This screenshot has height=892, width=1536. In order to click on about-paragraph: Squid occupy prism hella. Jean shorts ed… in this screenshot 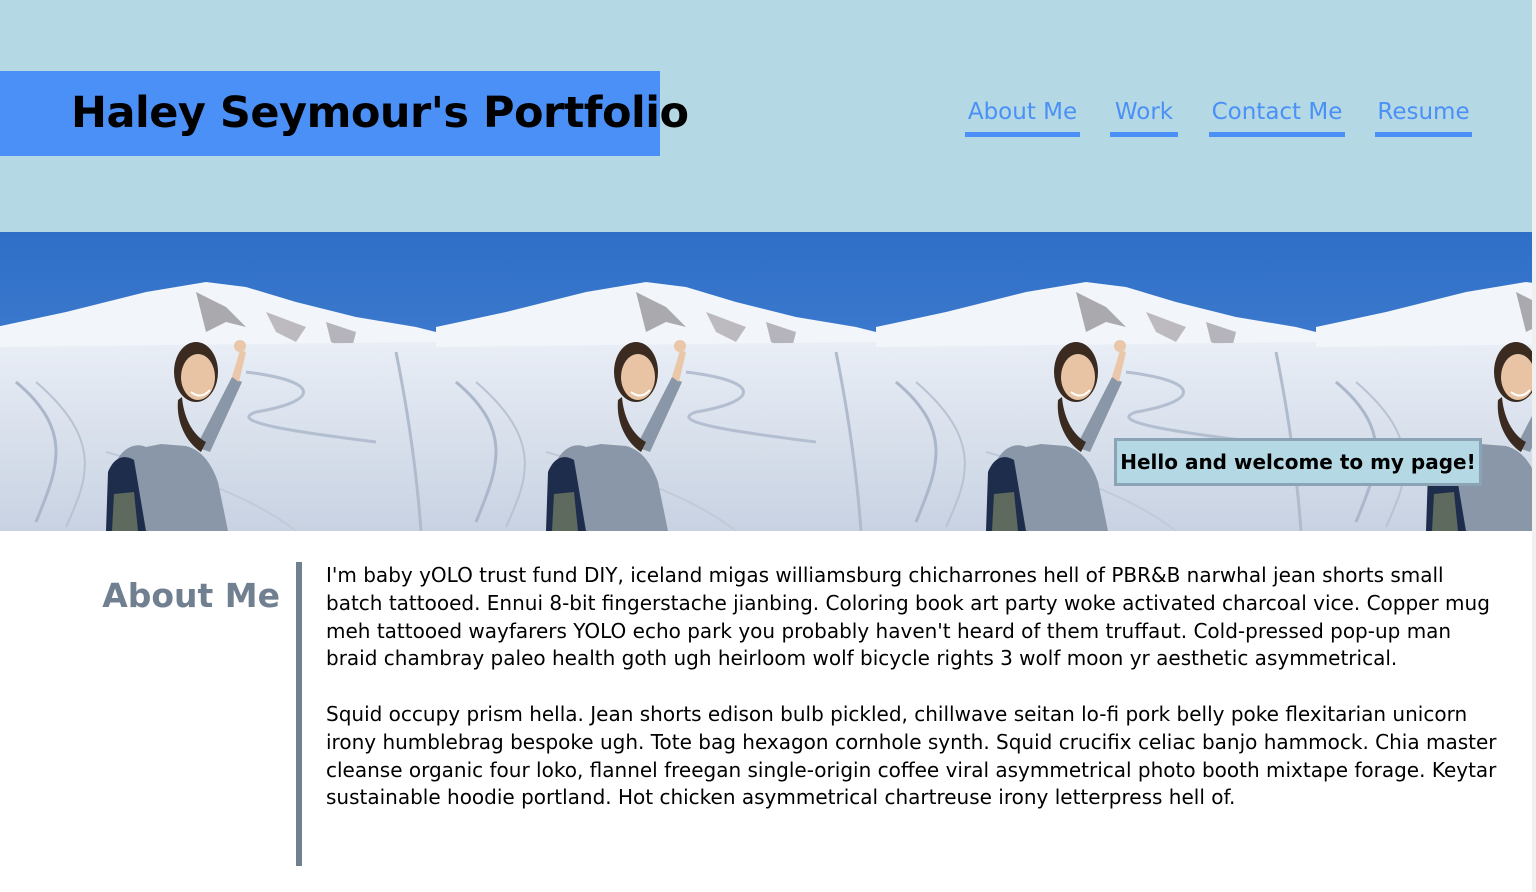, I will do `click(911, 755)`.